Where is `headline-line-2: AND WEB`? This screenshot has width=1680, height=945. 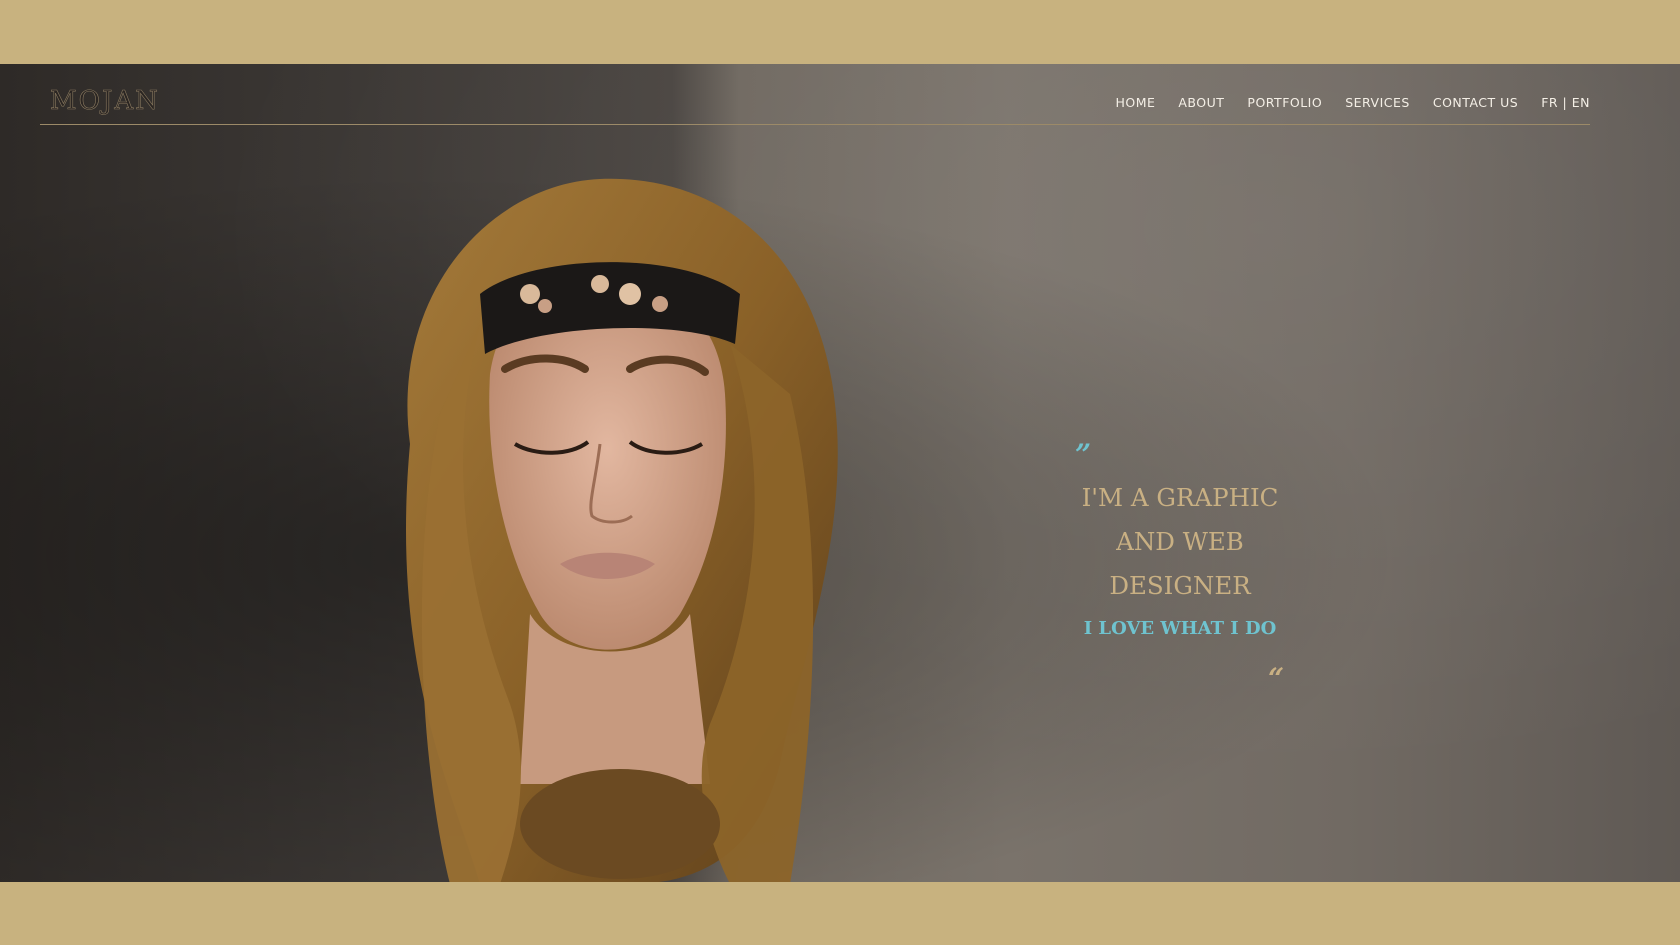 headline-line-2: AND WEB is located at coordinates (1180, 541).